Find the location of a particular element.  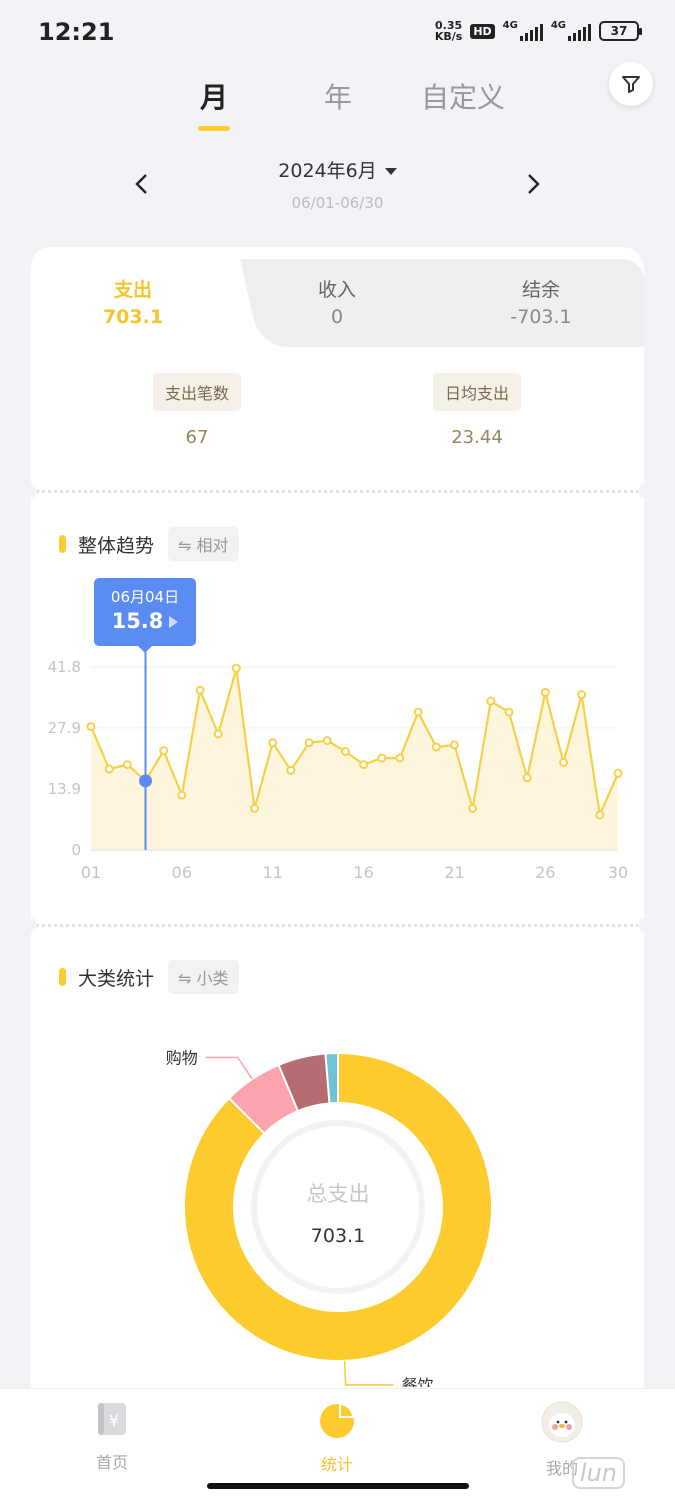

avatar is located at coordinates (562, 1422).